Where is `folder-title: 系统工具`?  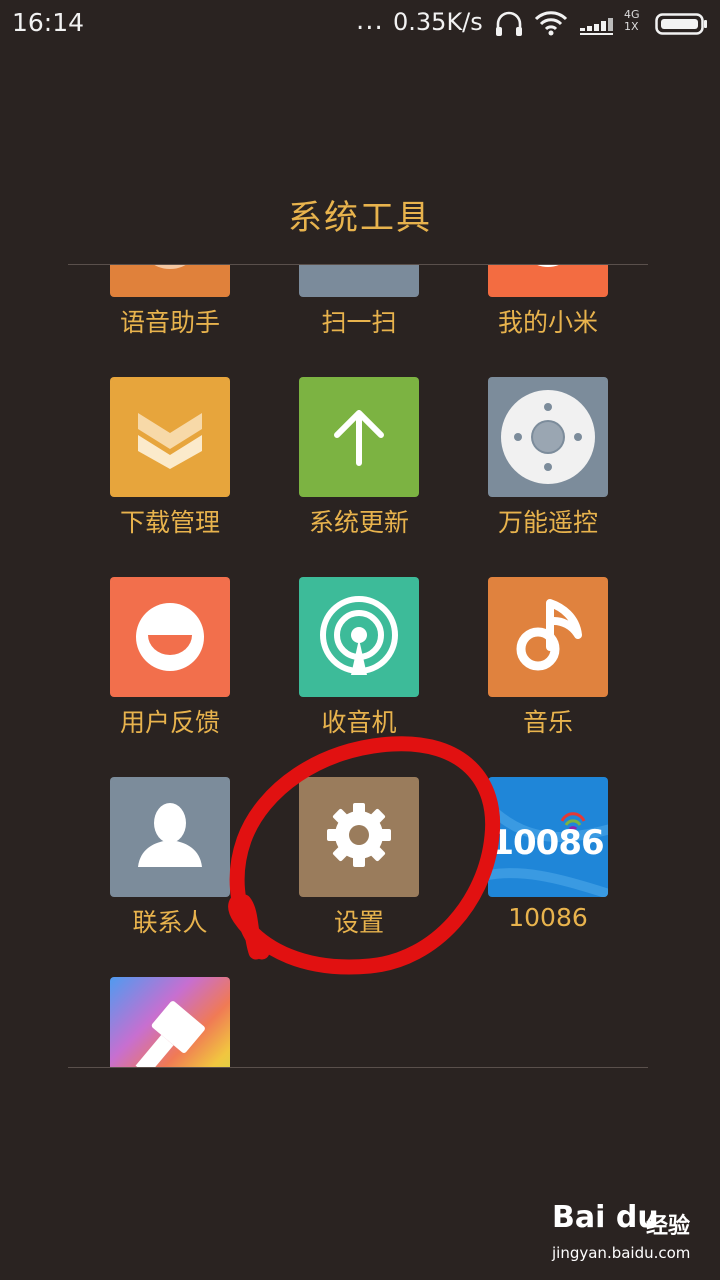
folder-title: 系统工具 is located at coordinates (360, 214).